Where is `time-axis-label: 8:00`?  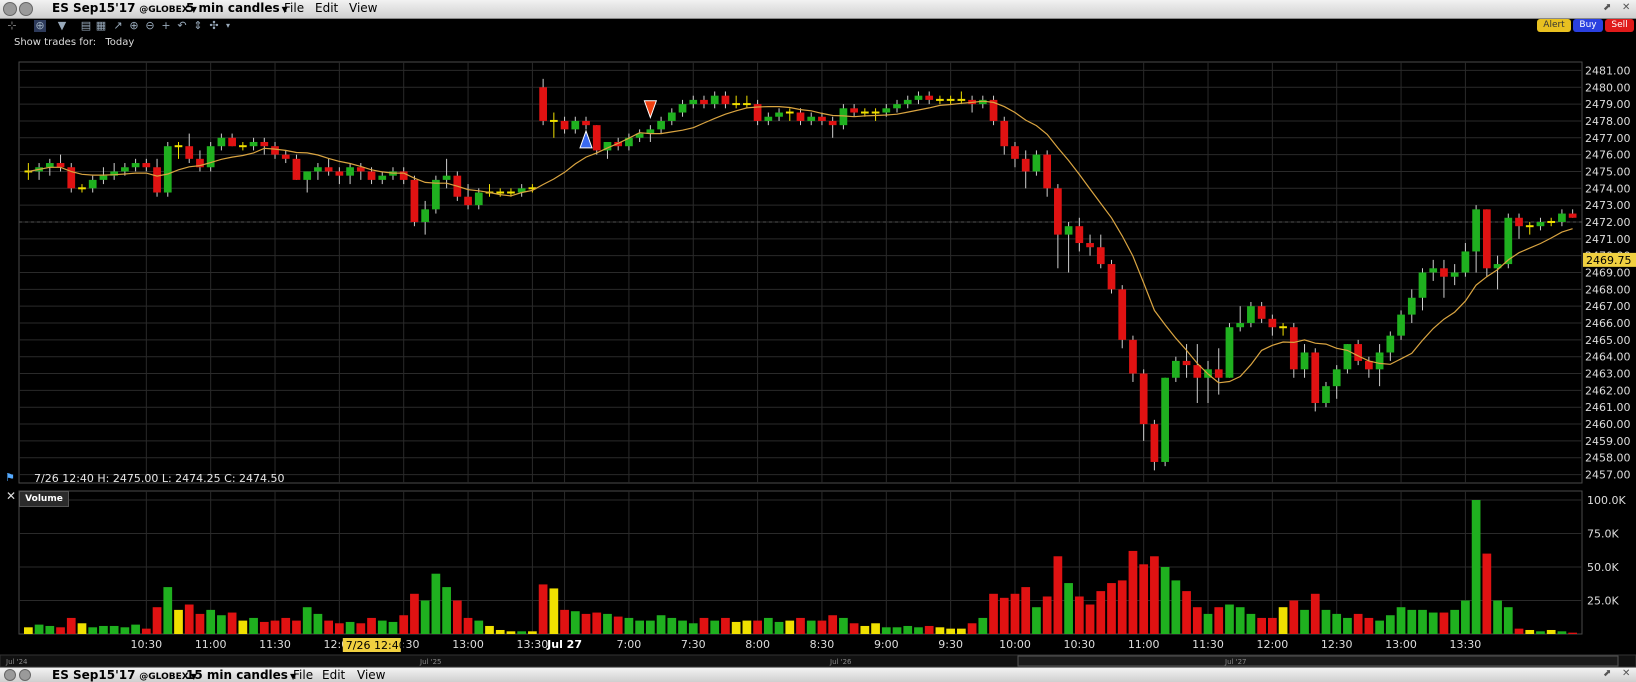
time-axis-label: 8:00 is located at coordinates (757, 644).